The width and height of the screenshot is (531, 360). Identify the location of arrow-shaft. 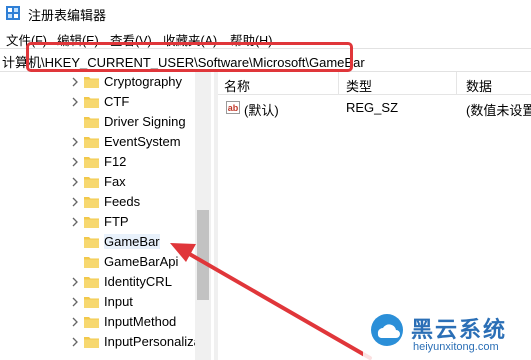
(278, 305).